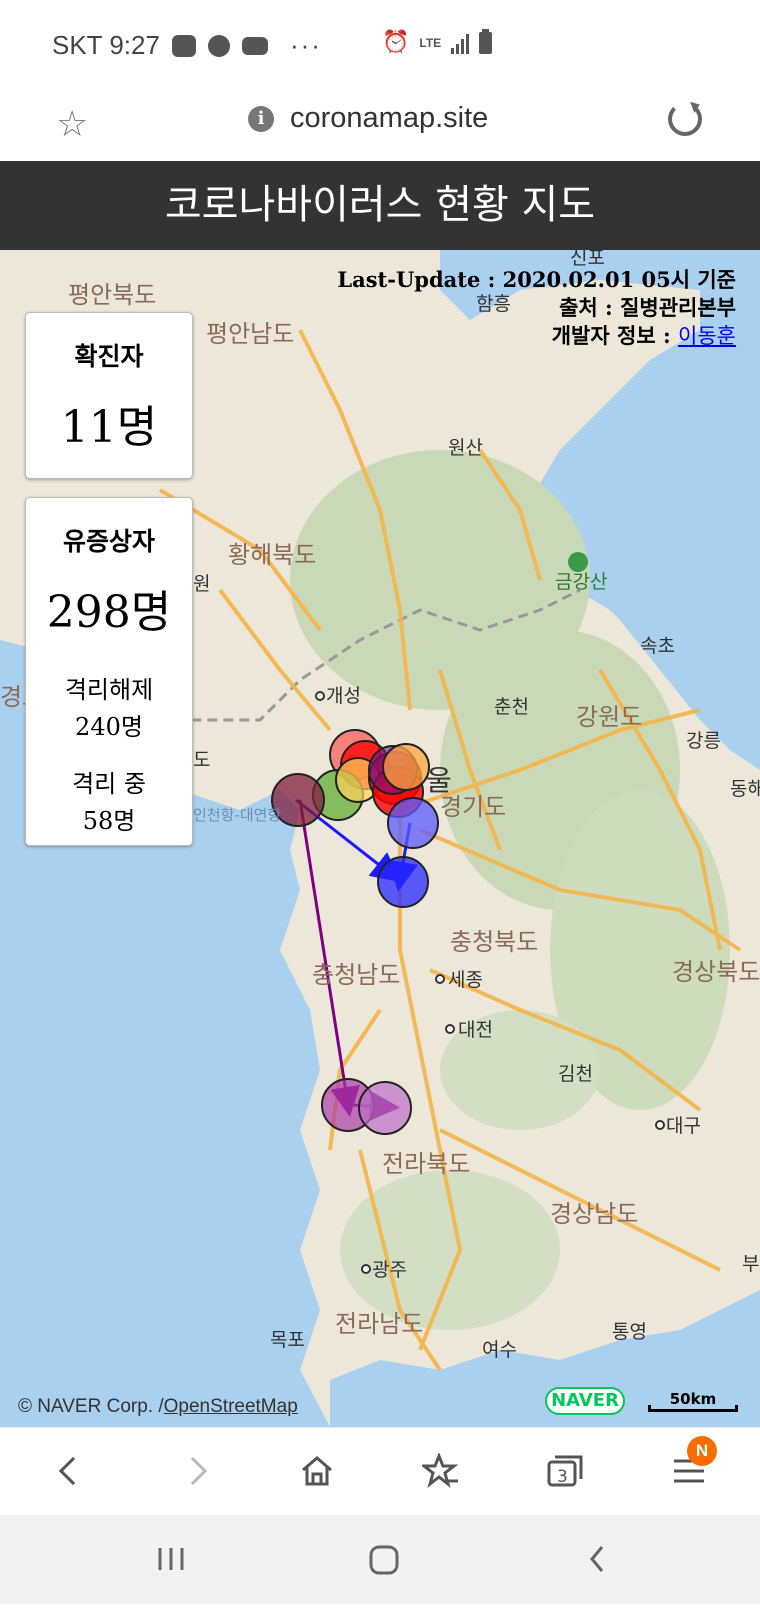  What do you see at coordinates (106, 45) in the screenshot?
I see `carrier-time: SKT 9:27` at bounding box center [106, 45].